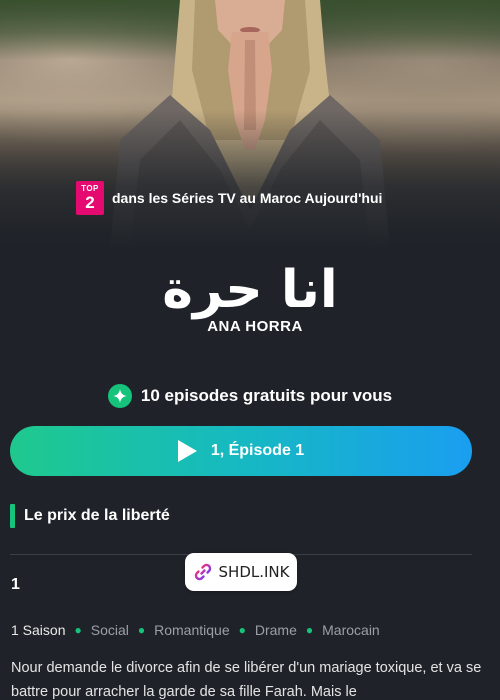 This screenshot has height=700, width=500. Describe the element at coordinates (38, 630) in the screenshot. I see `season-count: 1 Saison` at that location.